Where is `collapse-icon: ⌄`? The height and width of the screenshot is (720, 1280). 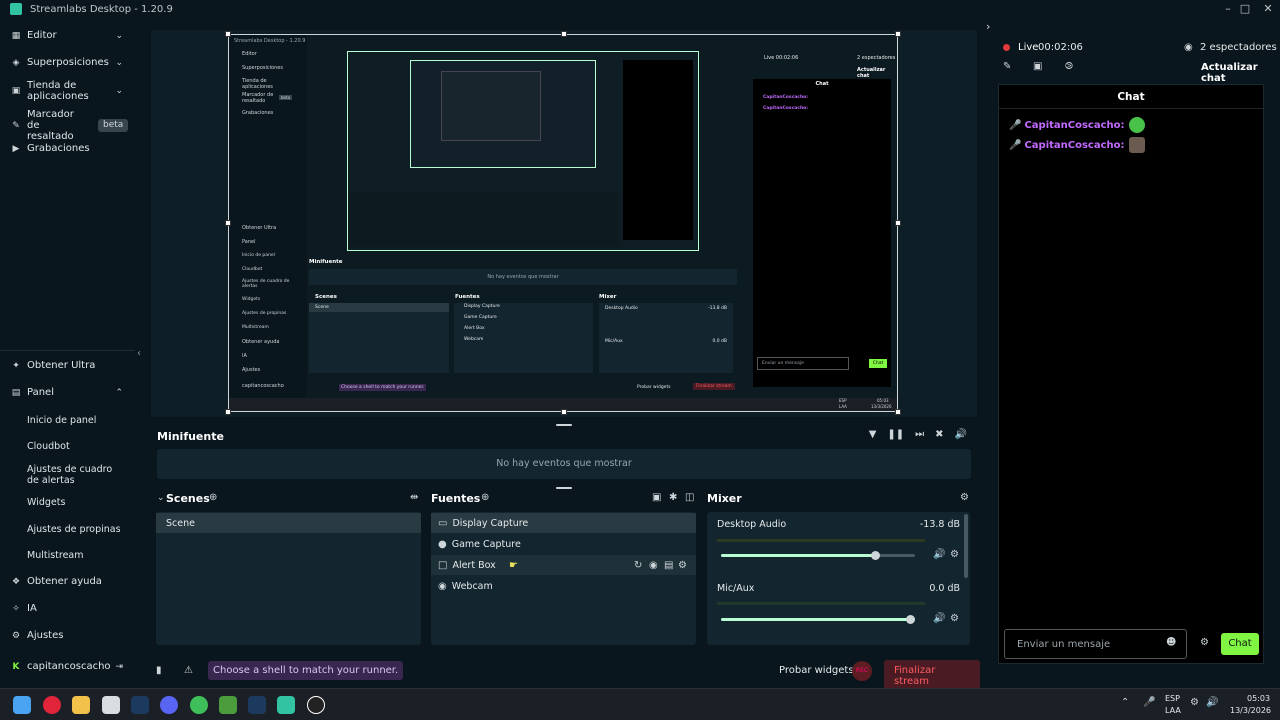 collapse-icon: ⌄ is located at coordinates (161, 498).